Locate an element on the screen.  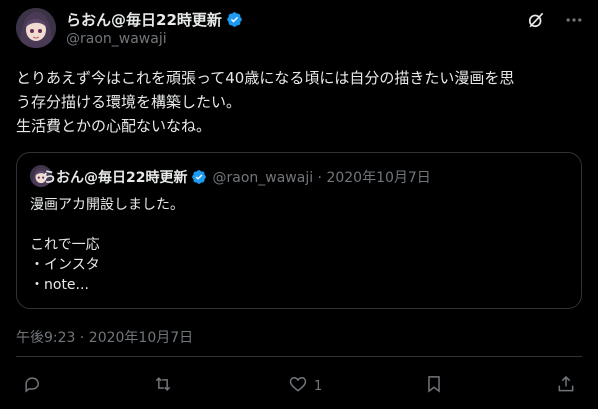
reply-button is located at coordinates (32, 386).